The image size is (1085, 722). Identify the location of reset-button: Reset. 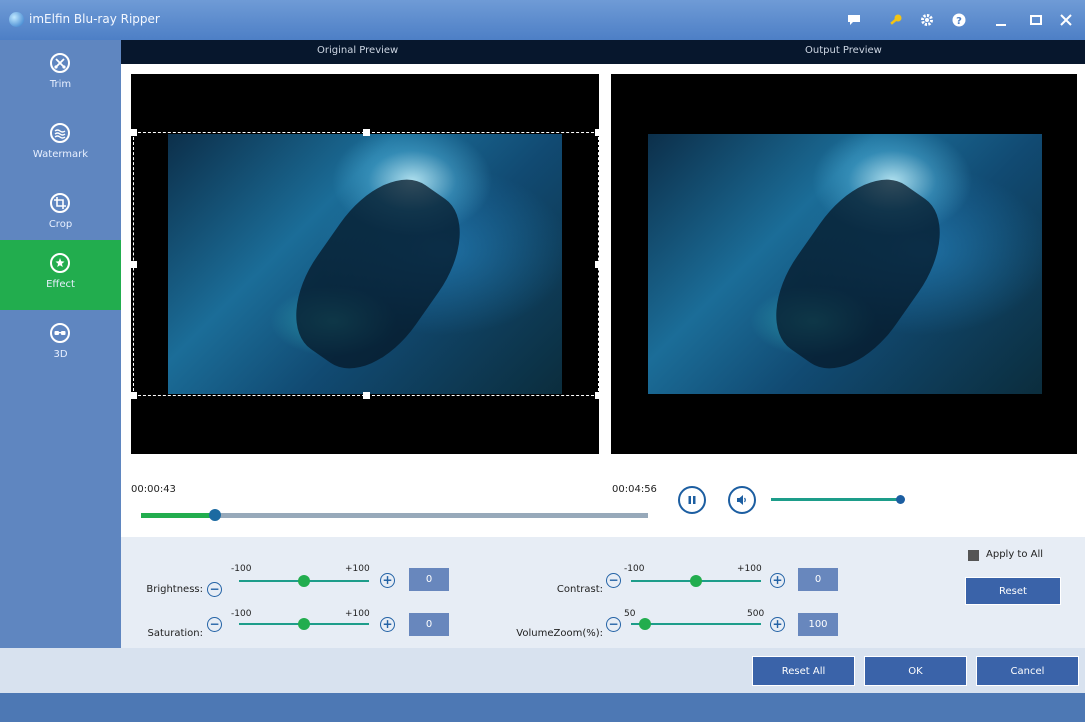
(1013, 591).